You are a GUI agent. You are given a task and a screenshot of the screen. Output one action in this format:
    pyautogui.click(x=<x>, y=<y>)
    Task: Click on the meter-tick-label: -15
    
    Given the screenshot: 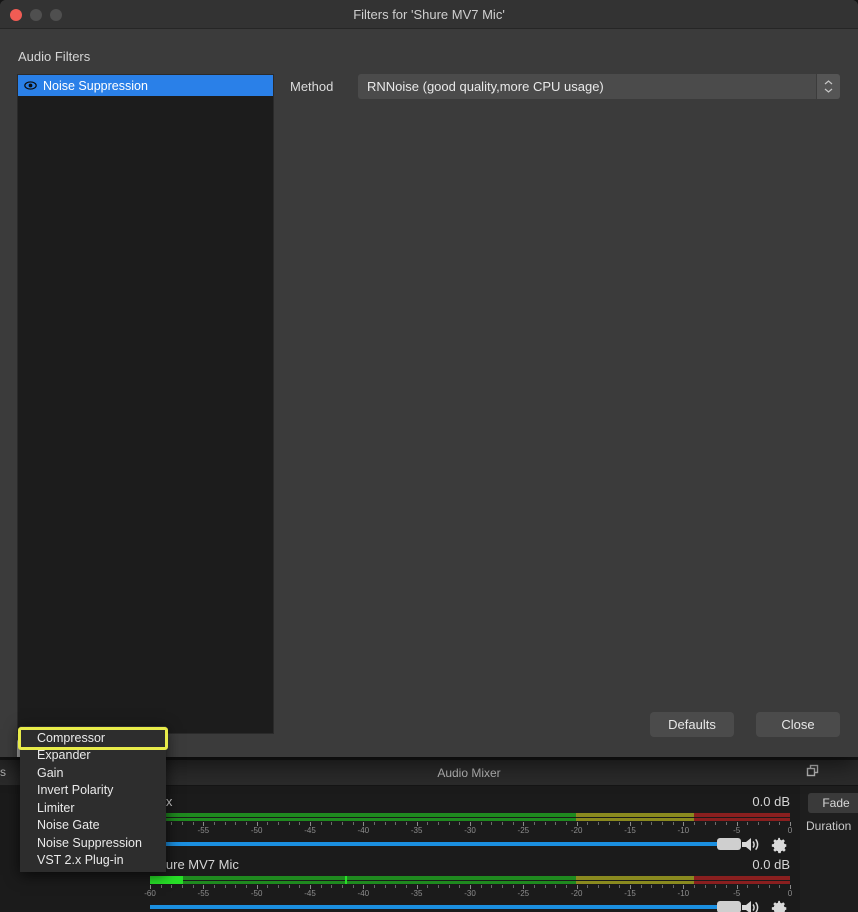 What is the action you would take?
    pyautogui.click(x=630, y=830)
    